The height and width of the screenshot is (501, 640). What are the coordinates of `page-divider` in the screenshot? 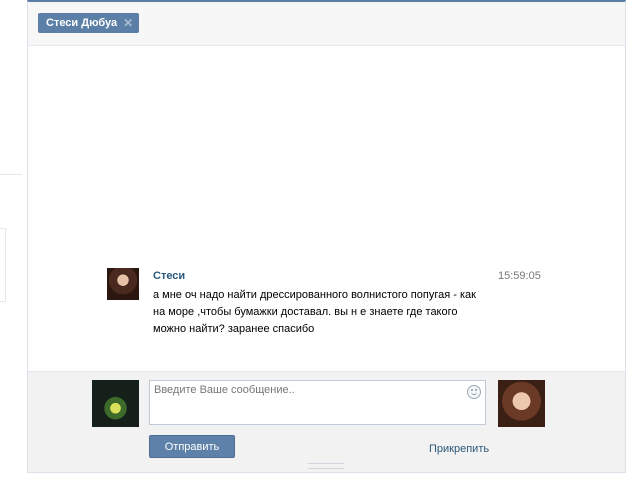 It's located at (11, 174).